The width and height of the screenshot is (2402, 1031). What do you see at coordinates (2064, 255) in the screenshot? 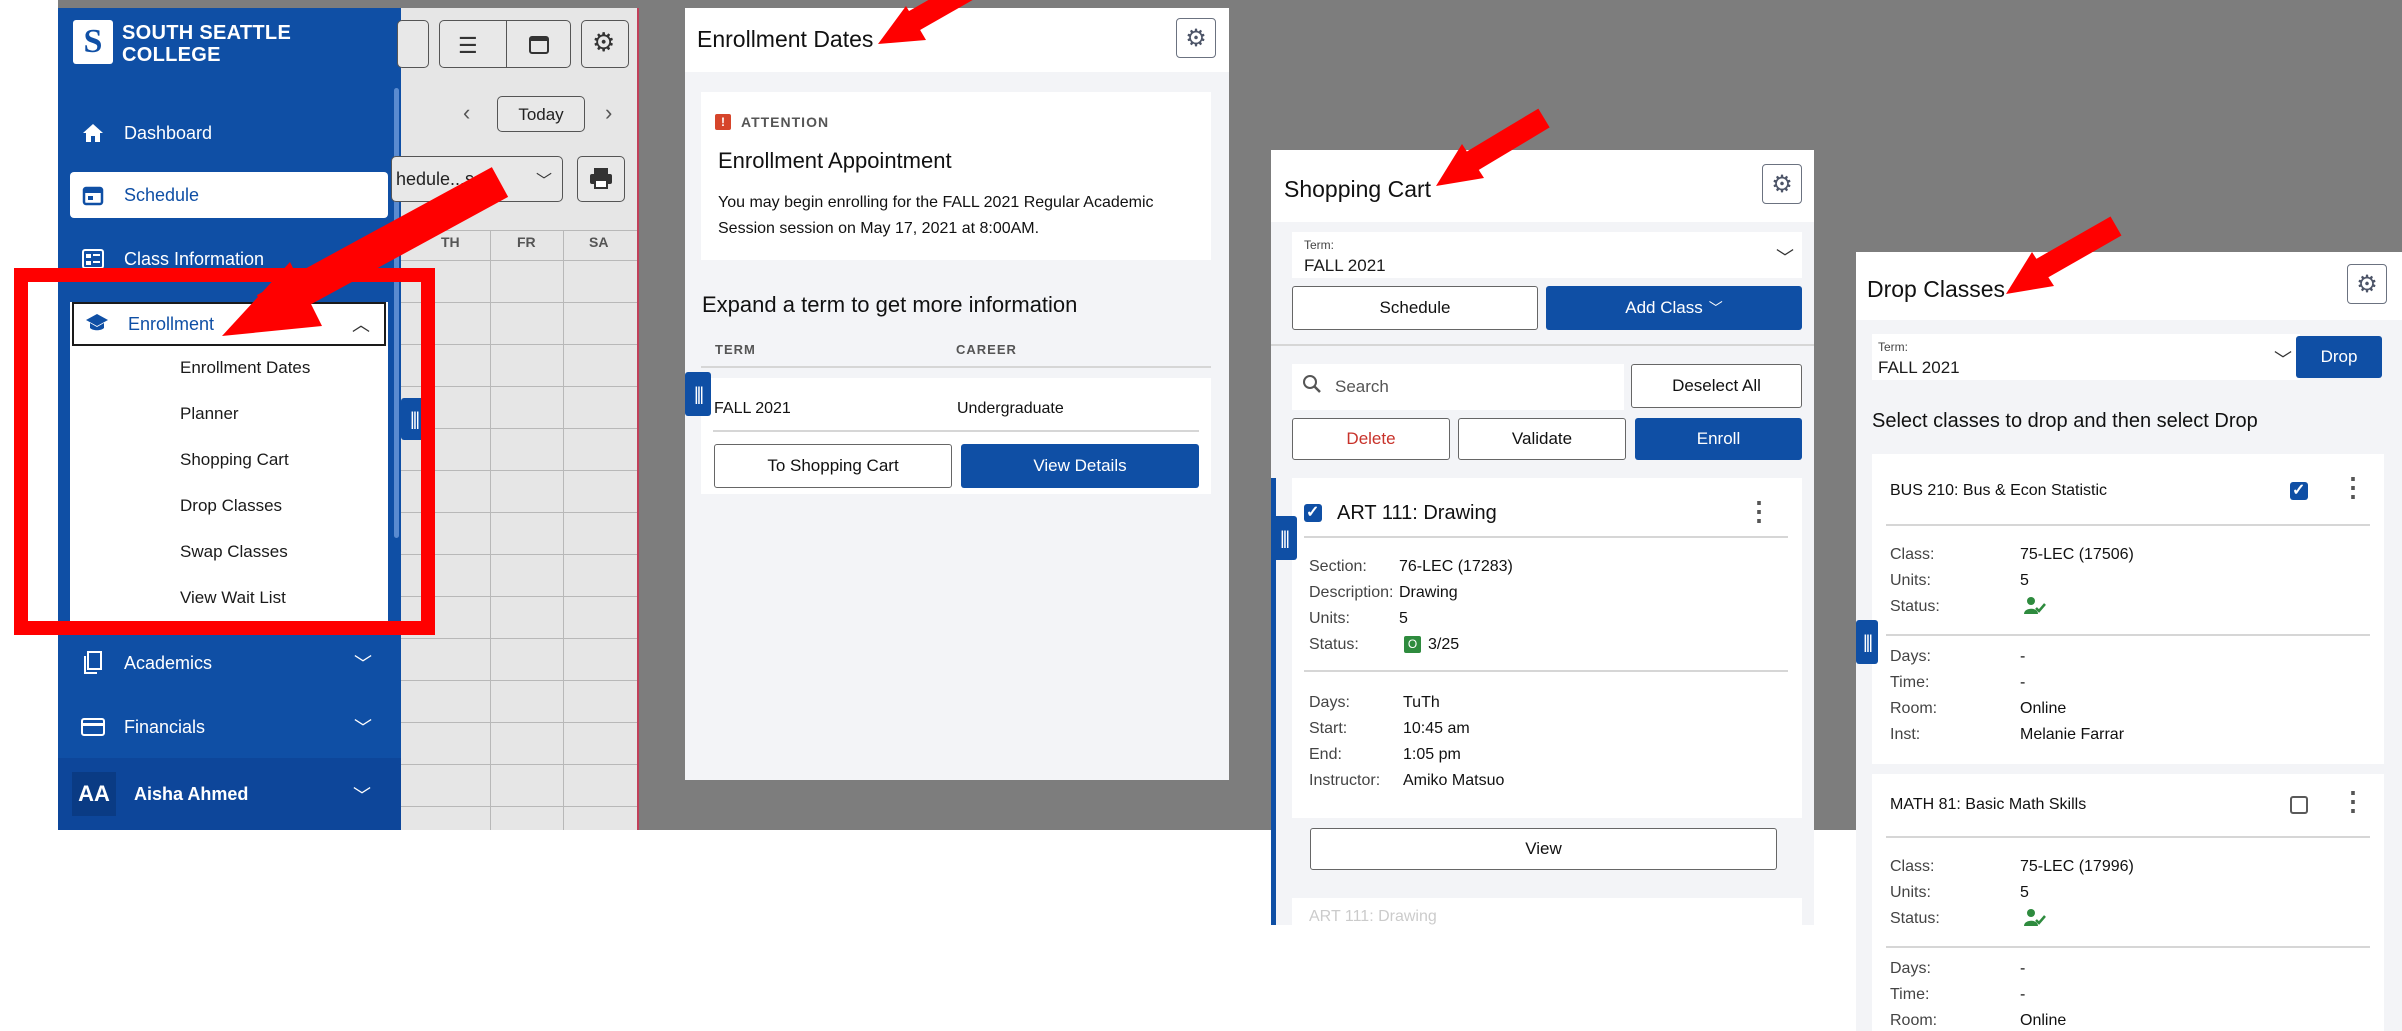
I see `arrow-to-drop-classes-title` at bounding box center [2064, 255].